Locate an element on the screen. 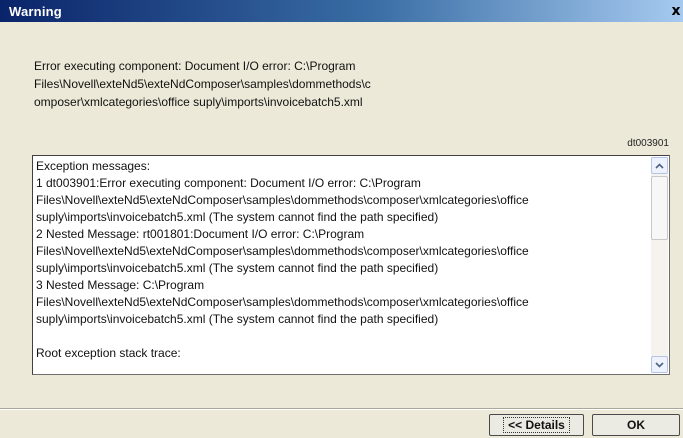 This screenshot has width=683, height=438. details-line: Root exception stack trace: is located at coordinates (108, 353).